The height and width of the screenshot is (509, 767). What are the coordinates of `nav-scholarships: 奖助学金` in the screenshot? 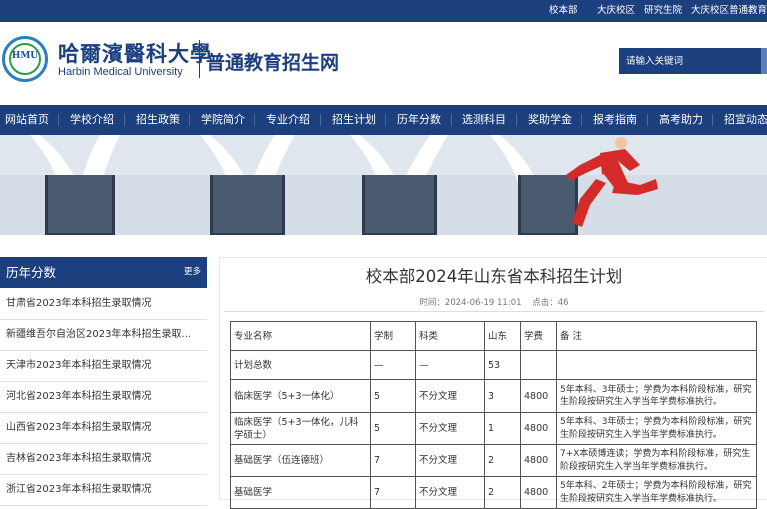 It's located at (550, 120).